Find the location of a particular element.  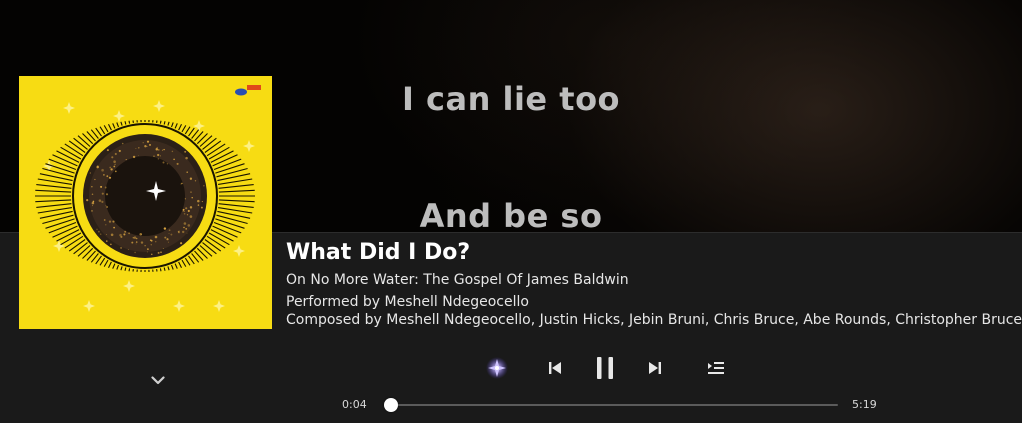

skip-previous-icon is located at coordinates (555, 368).